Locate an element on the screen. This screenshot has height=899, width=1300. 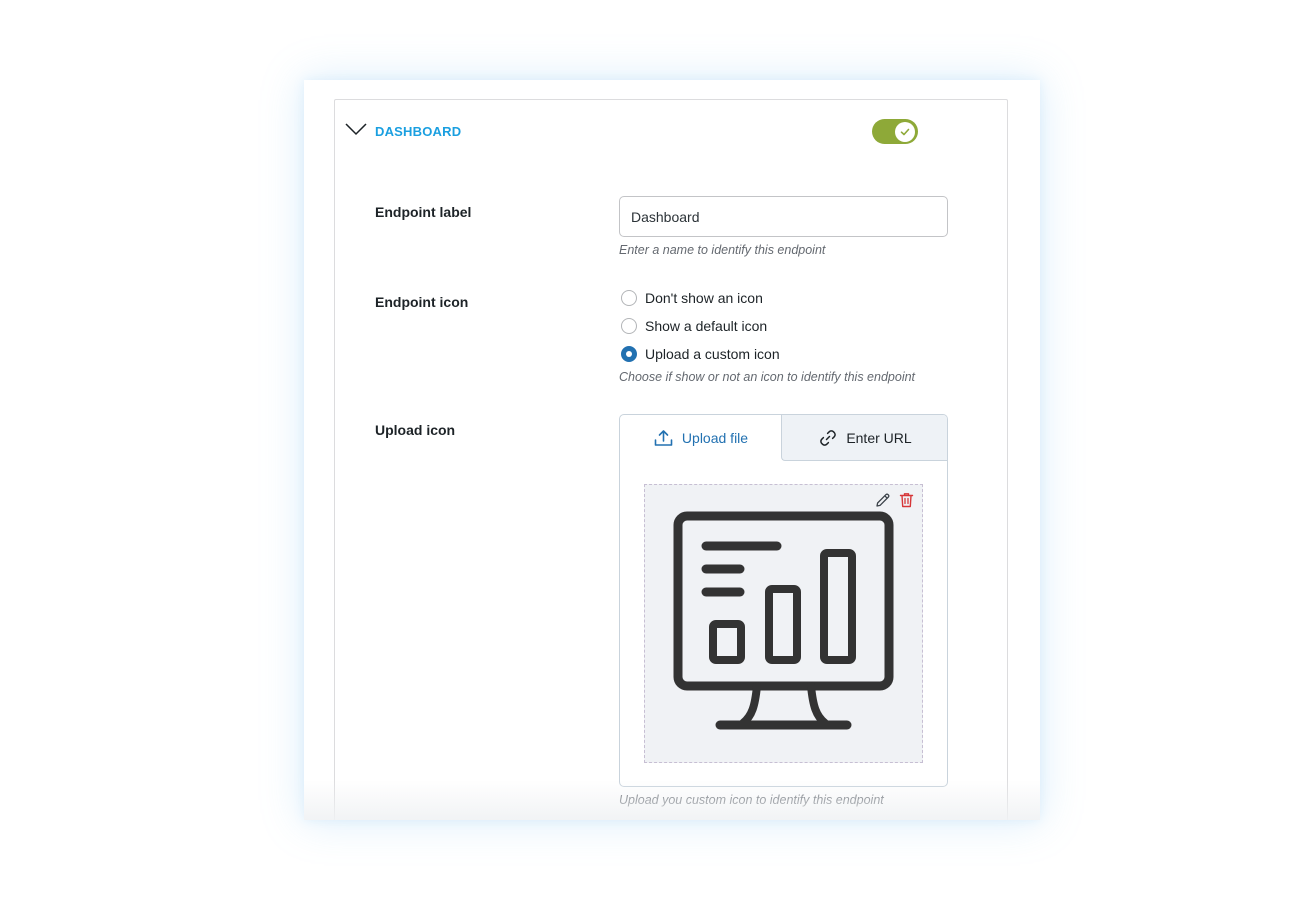
upload-icon is located at coordinates (663, 438).